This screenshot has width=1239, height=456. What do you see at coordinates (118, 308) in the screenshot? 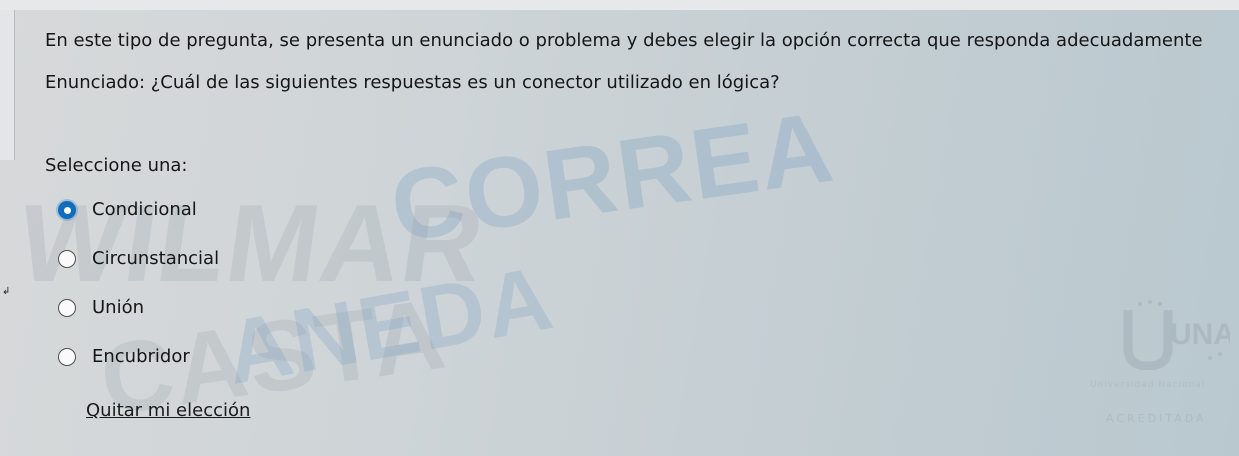
I see `option-label: Unión` at bounding box center [118, 308].